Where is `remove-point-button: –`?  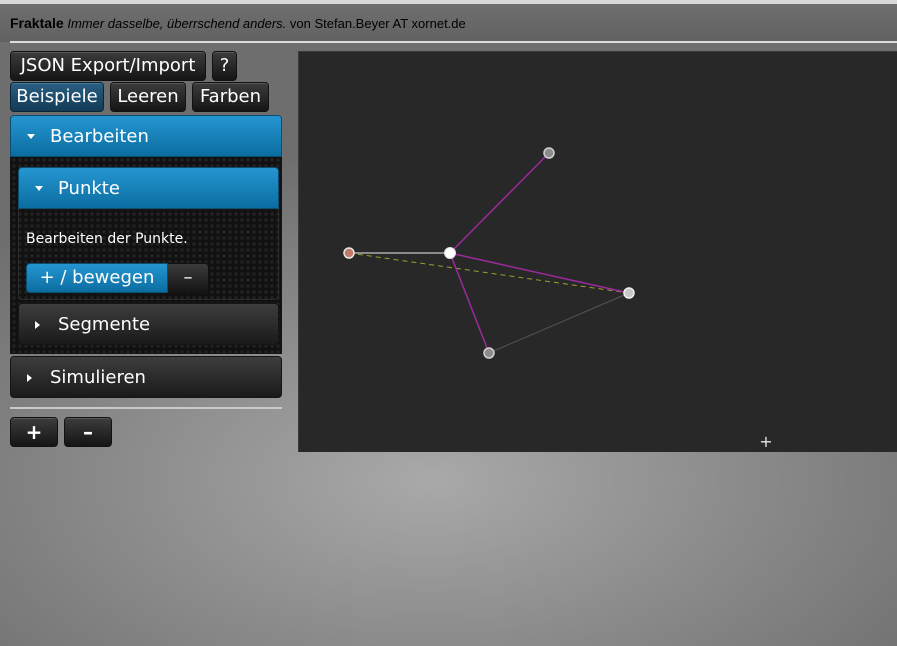 remove-point-button: – is located at coordinates (188, 278).